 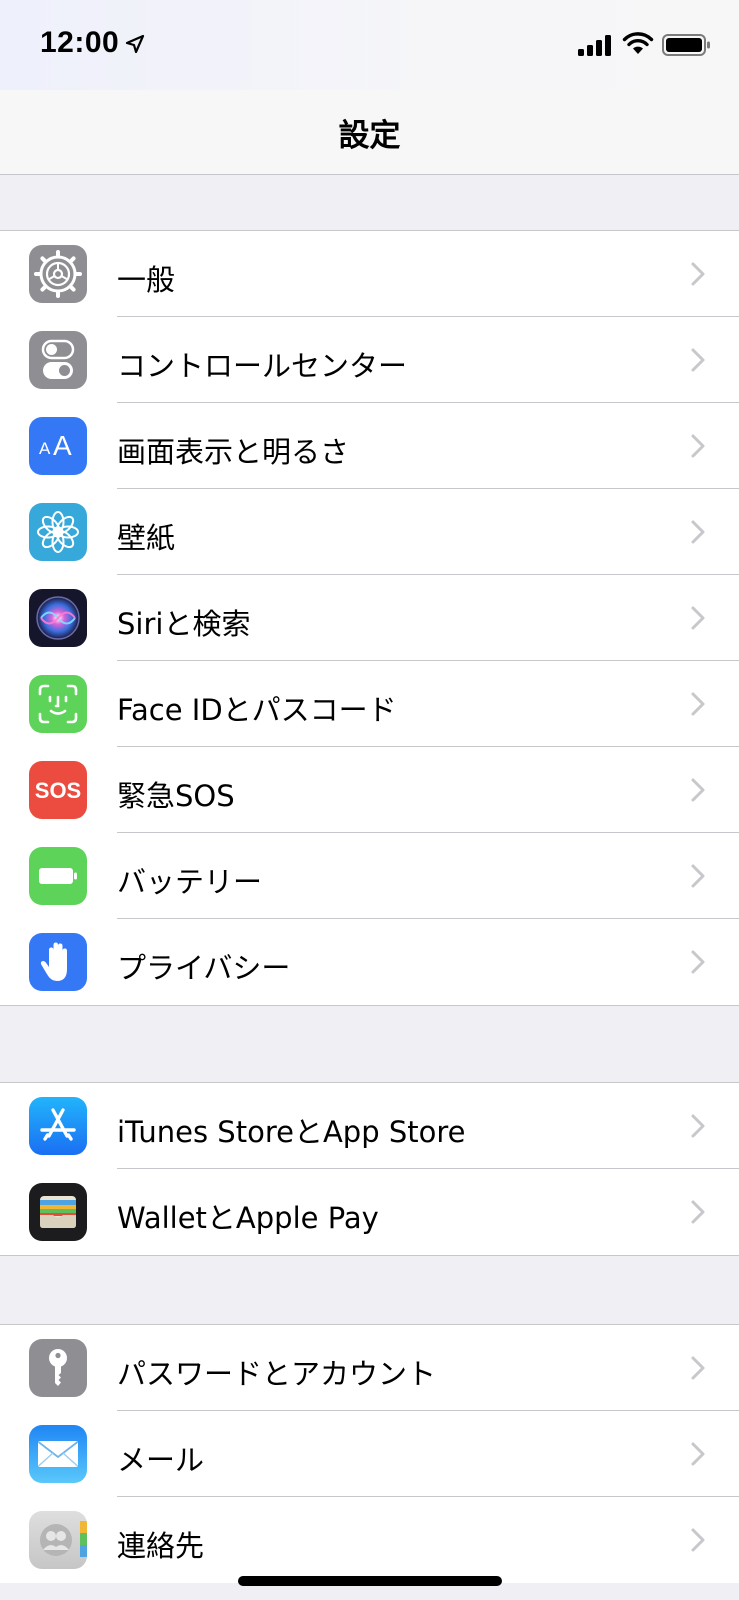 What do you see at coordinates (58, 876) in the screenshot?
I see `battery-icon` at bounding box center [58, 876].